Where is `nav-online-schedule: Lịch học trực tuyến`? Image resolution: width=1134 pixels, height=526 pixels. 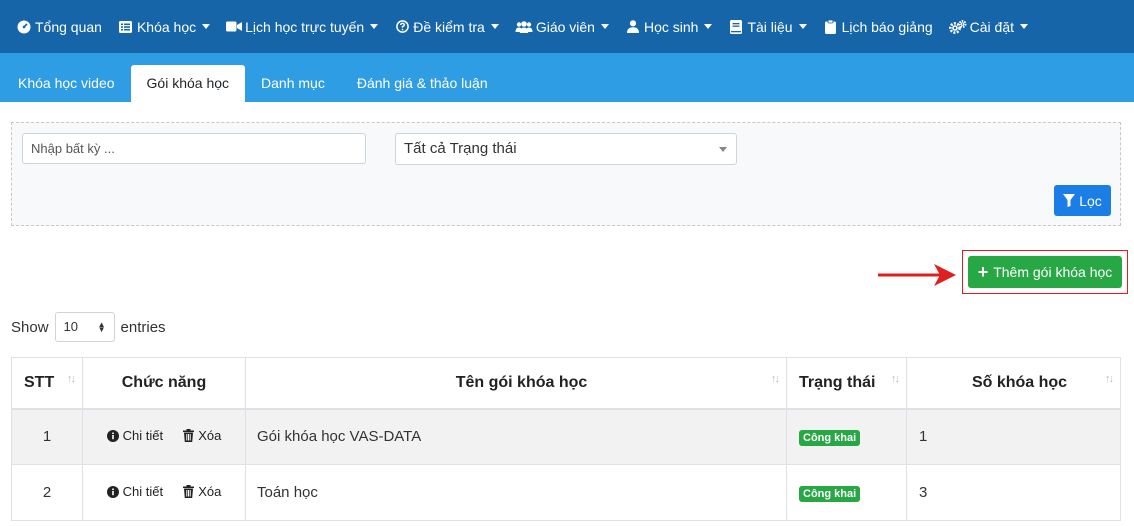 nav-online-schedule: Lịch học trực tuyến is located at coordinates (302, 26).